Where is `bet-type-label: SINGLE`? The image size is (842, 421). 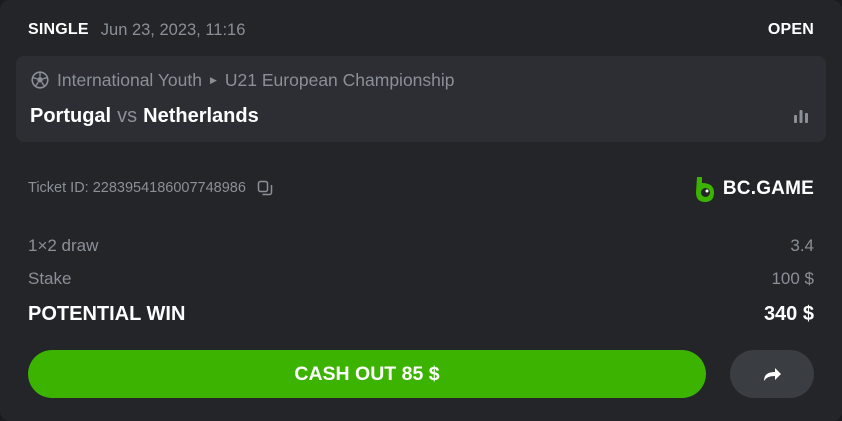
bet-type-label: SINGLE is located at coordinates (58, 29).